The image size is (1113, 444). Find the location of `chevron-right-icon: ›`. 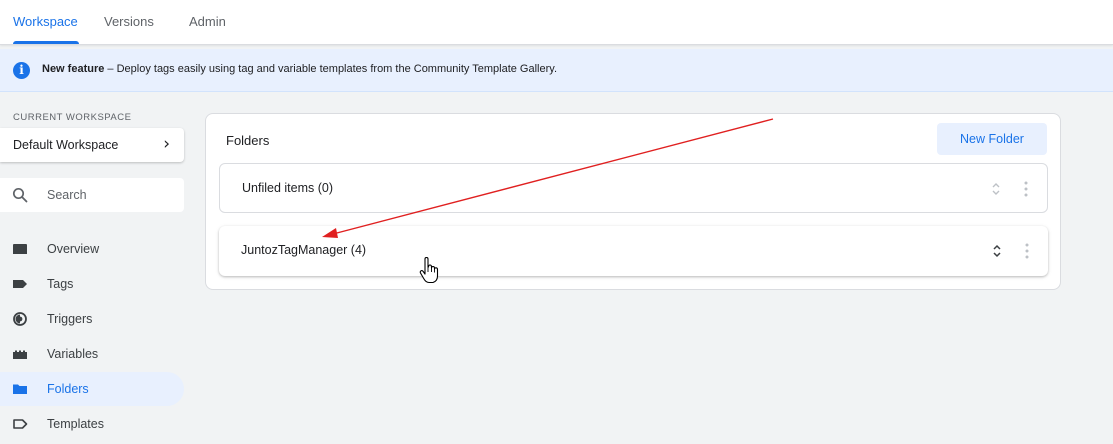

chevron-right-icon: › is located at coordinates (166, 144).